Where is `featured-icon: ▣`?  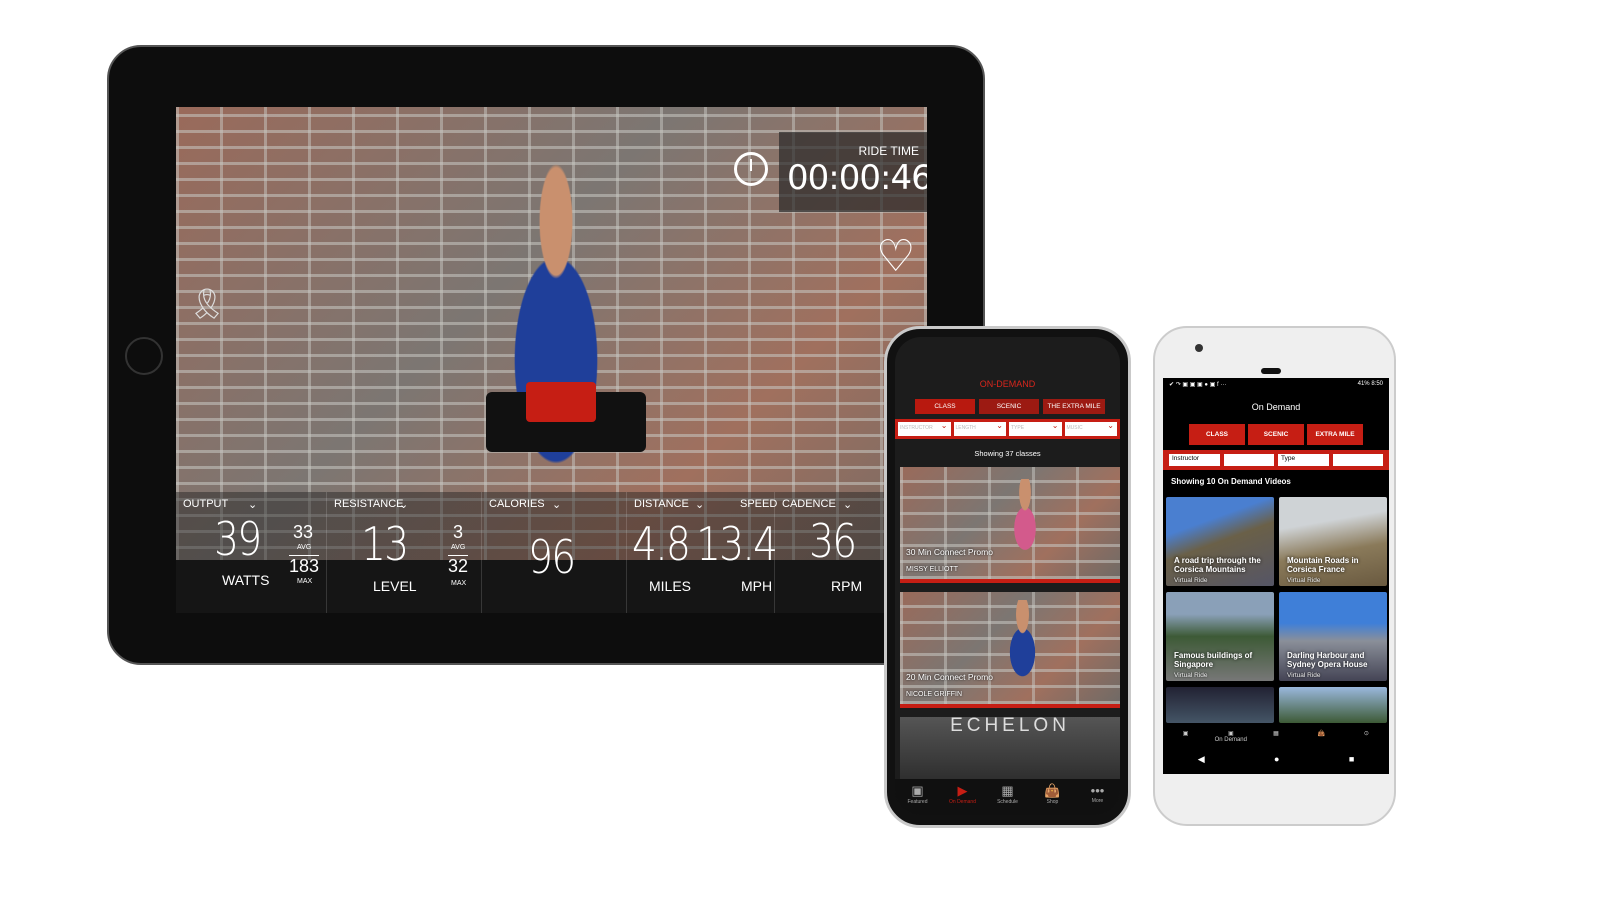 featured-icon: ▣ is located at coordinates (917, 790).